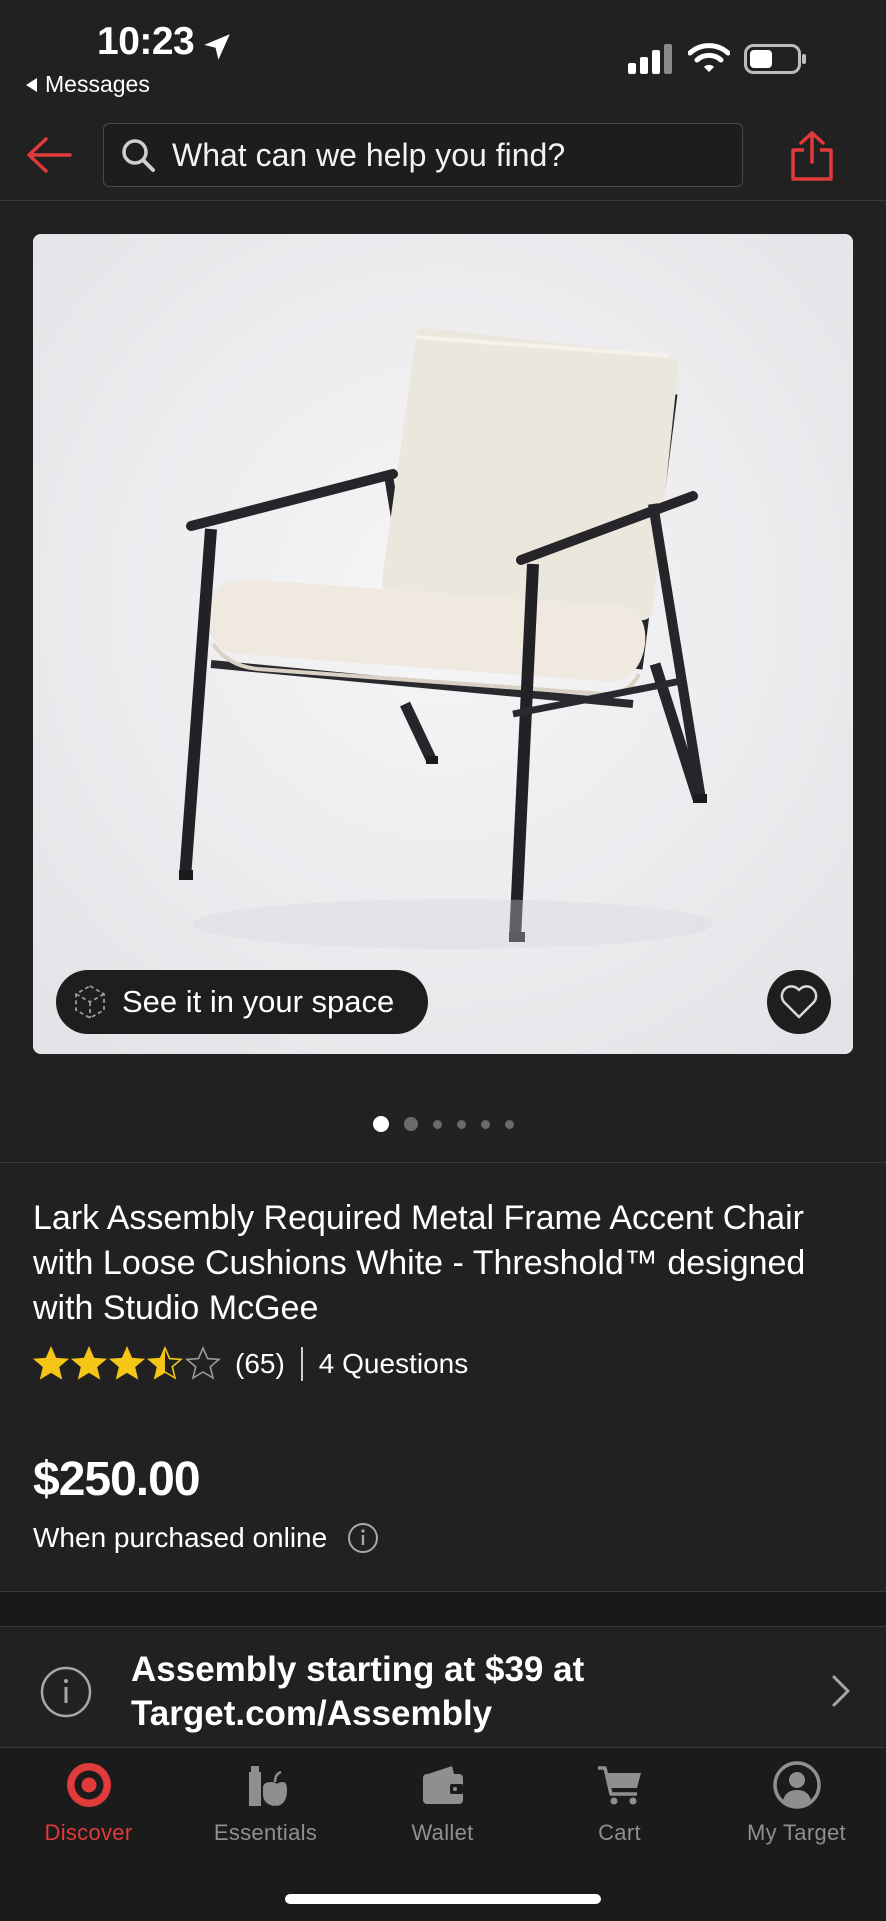 The image size is (886, 1921). Describe the element at coordinates (442, 1810) in the screenshot. I see `tab-wallet: Wallet` at that location.